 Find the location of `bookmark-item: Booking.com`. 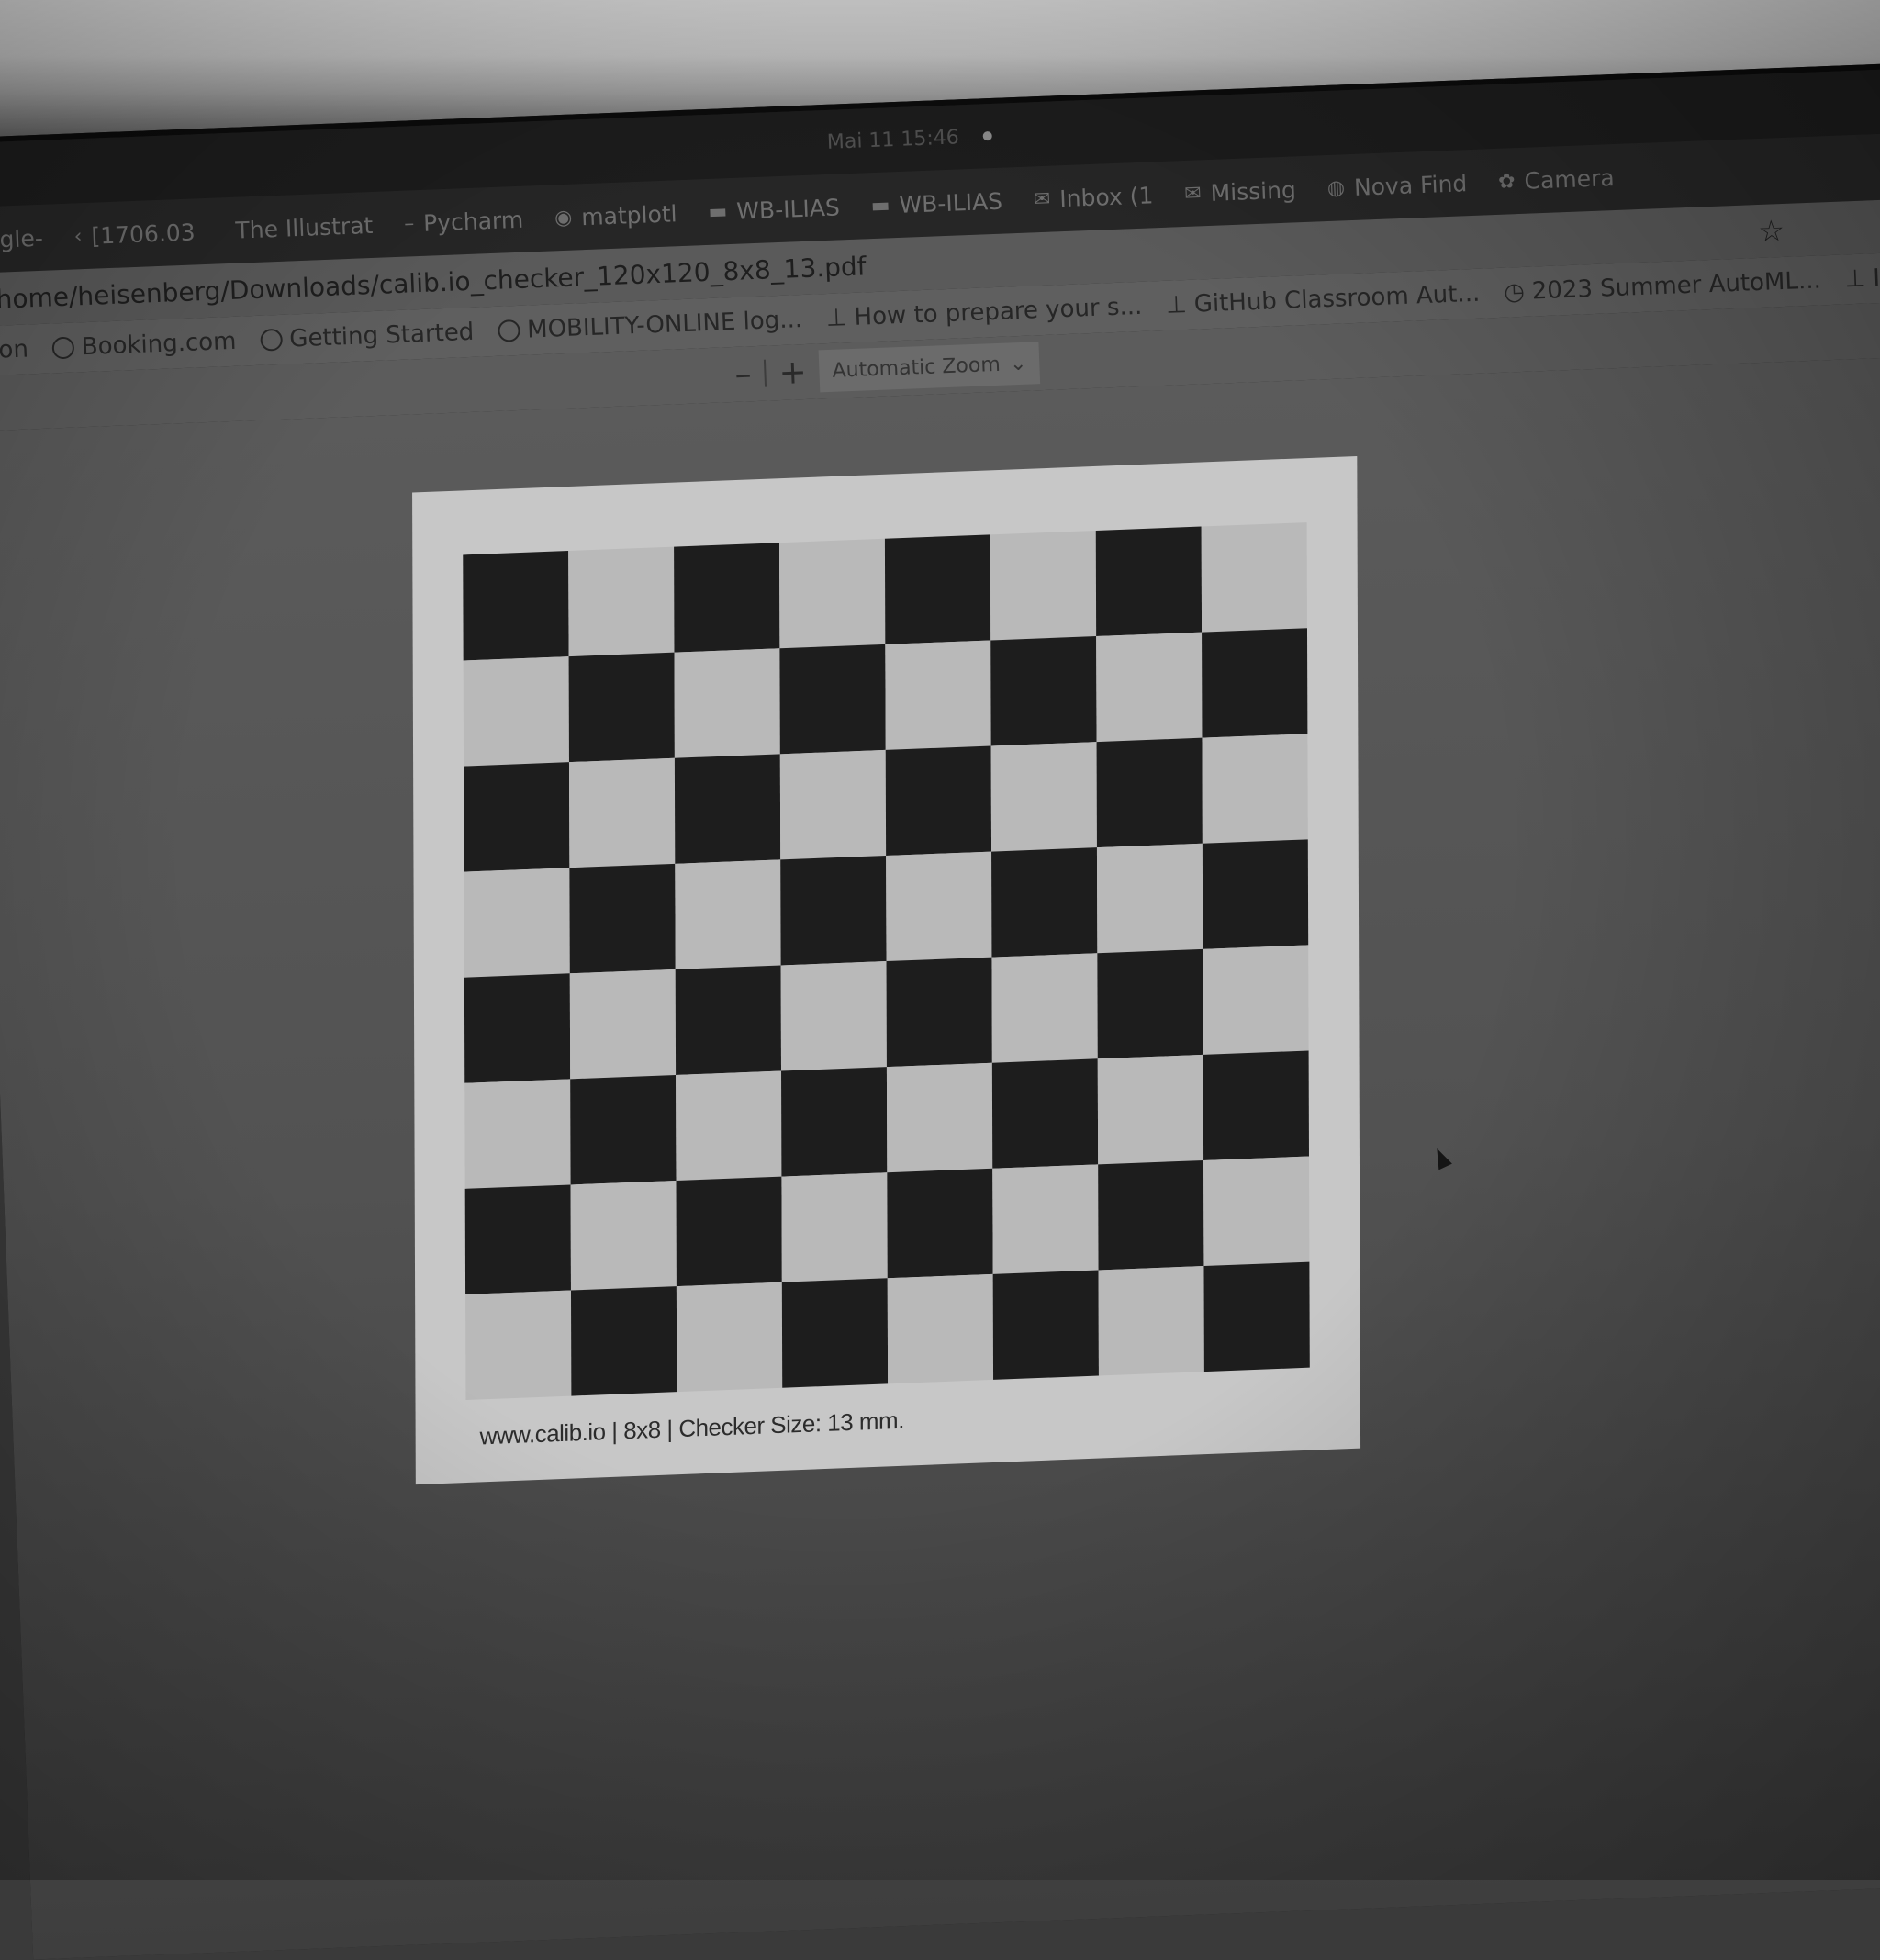

bookmark-item: Booking.com is located at coordinates (144, 345).